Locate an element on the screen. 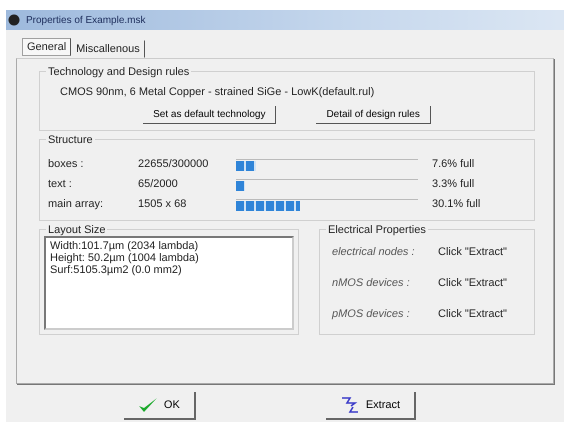 The width and height of the screenshot is (564, 422). tab: Miscallenous is located at coordinates (108, 49).